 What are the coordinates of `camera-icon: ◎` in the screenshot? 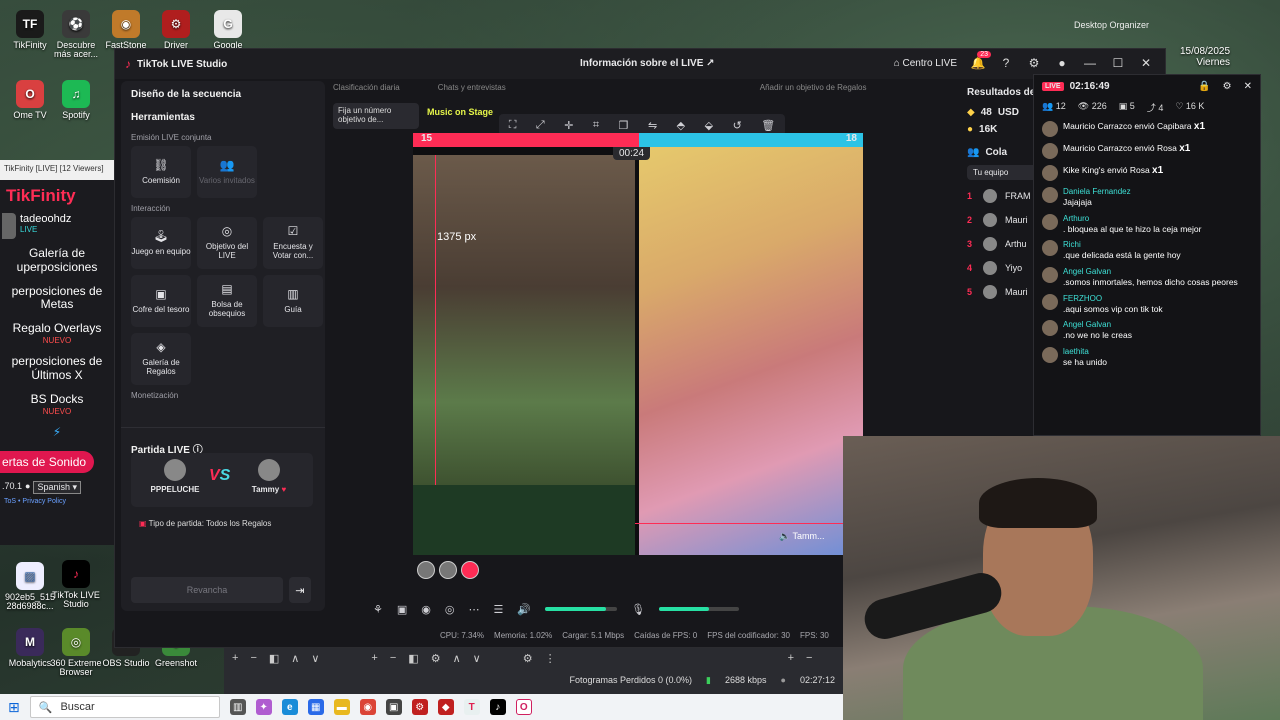 It's located at (450, 609).